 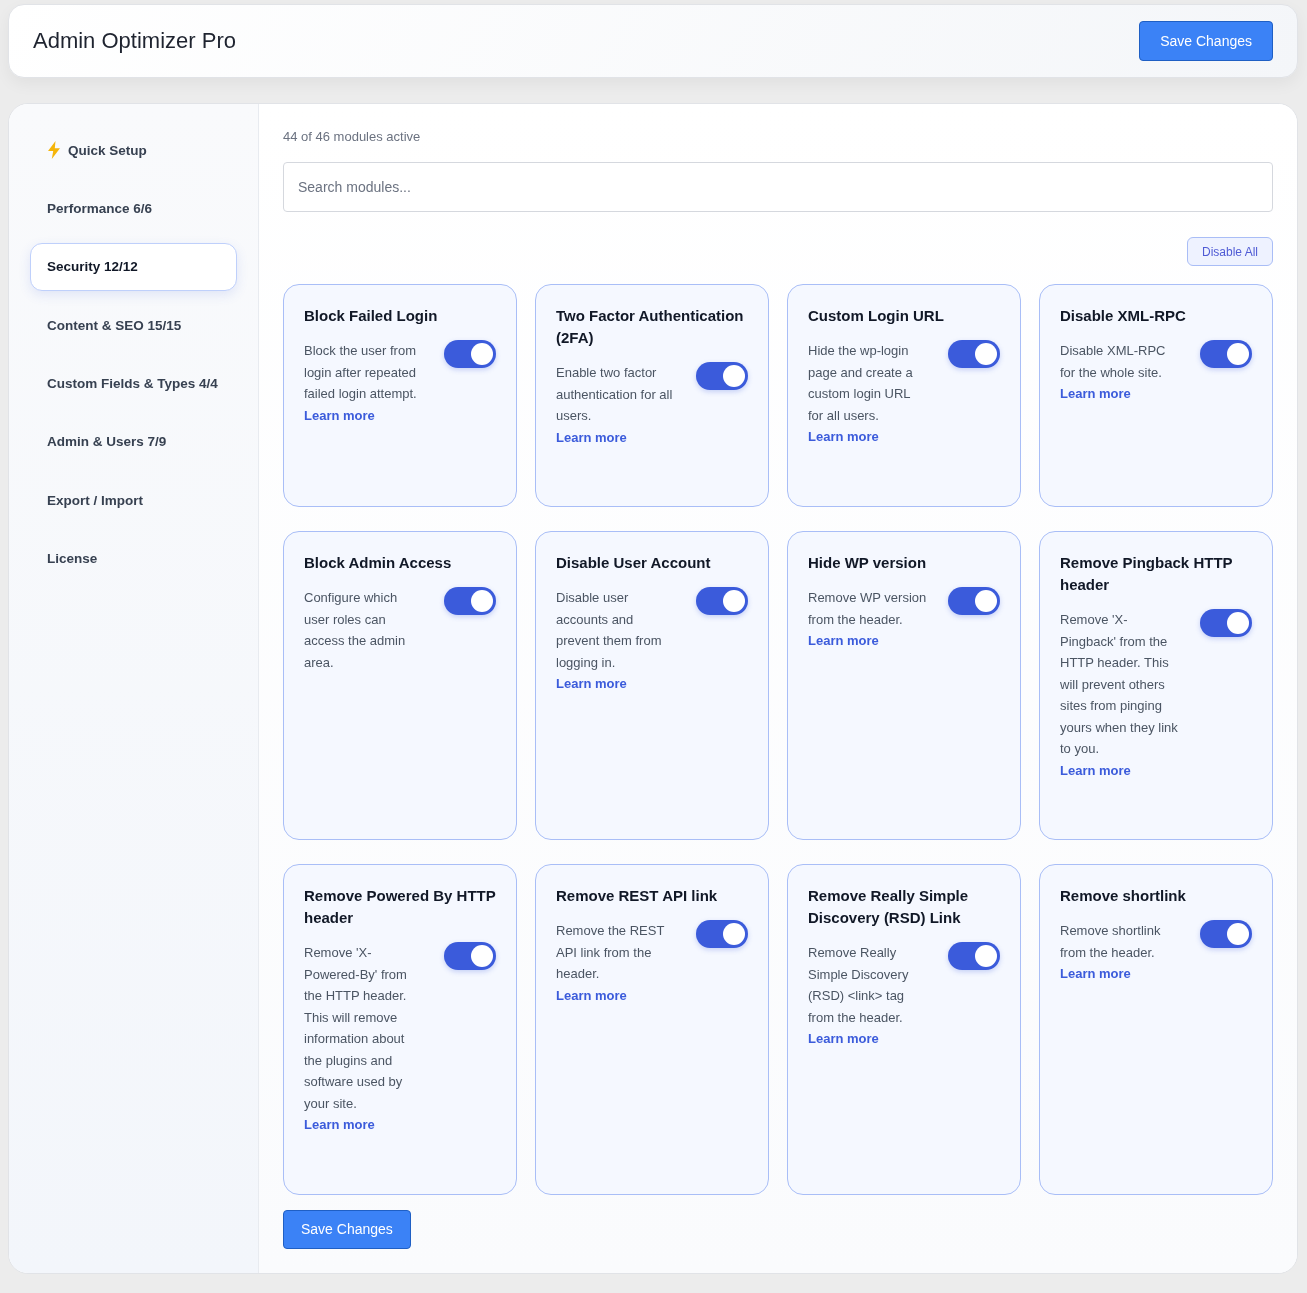 What do you see at coordinates (611, 952) in the screenshot?
I see `module-description: Remove the REST API link from the header.` at bounding box center [611, 952].